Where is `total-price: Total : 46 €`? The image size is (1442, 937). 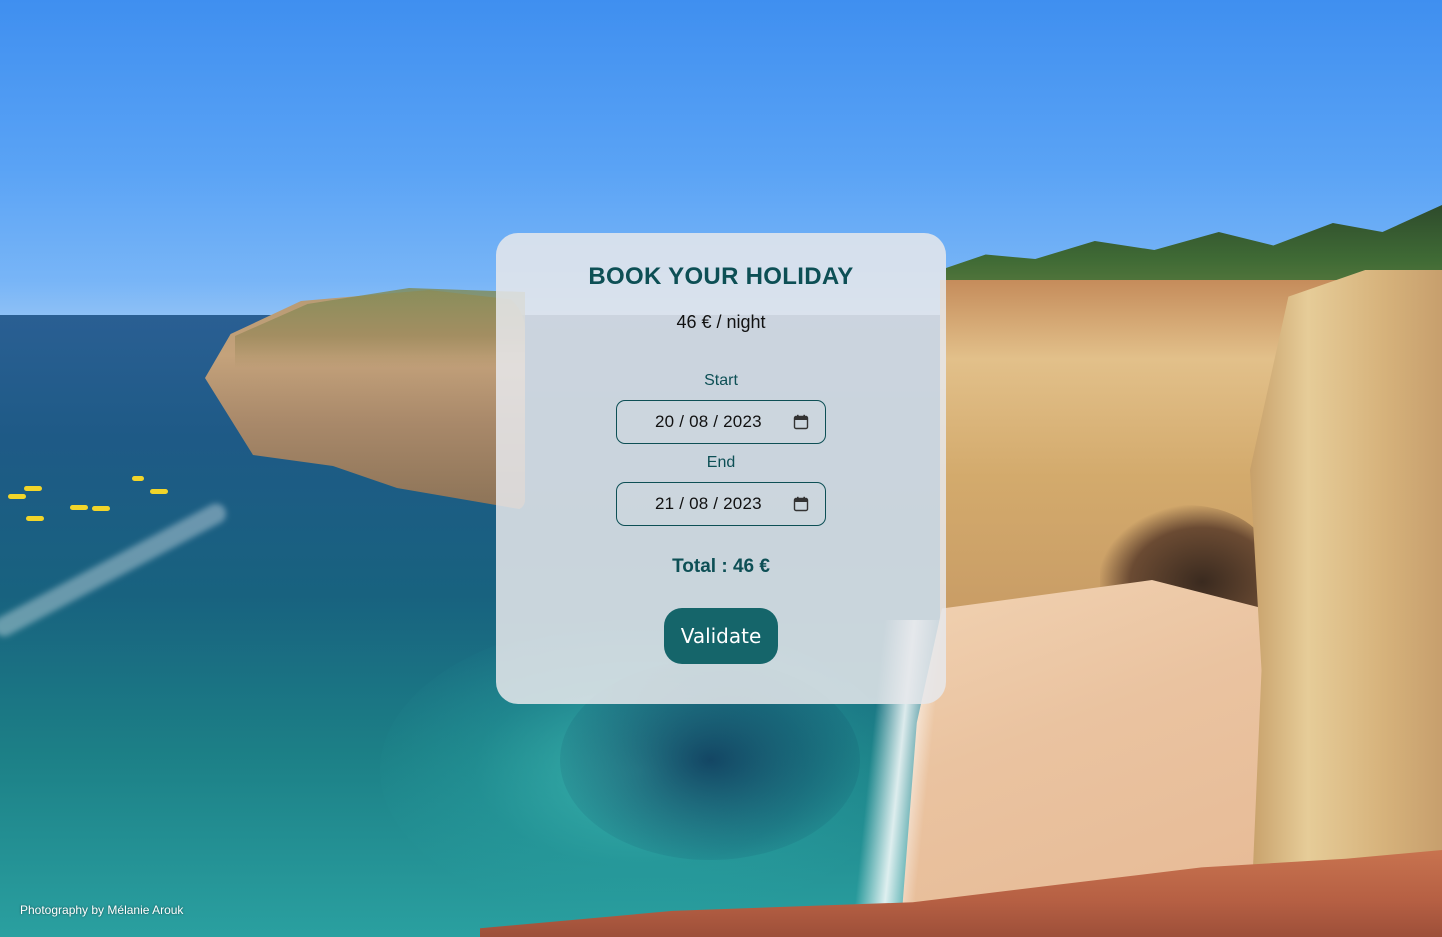
total-price: Total : 46 € is located at coordinates (721, 566).